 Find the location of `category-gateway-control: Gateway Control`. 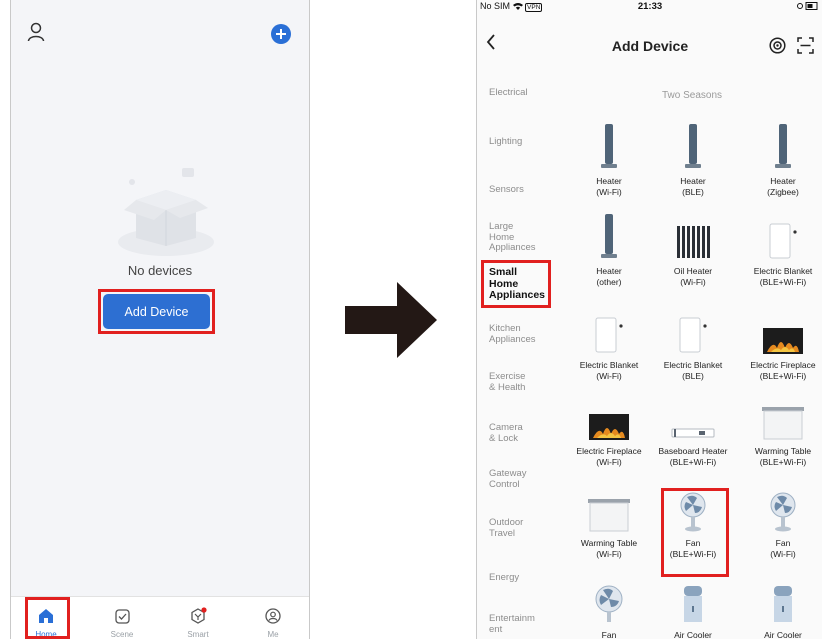

category-gateway-control: Gateway Control is located at coordinates (508, 479).